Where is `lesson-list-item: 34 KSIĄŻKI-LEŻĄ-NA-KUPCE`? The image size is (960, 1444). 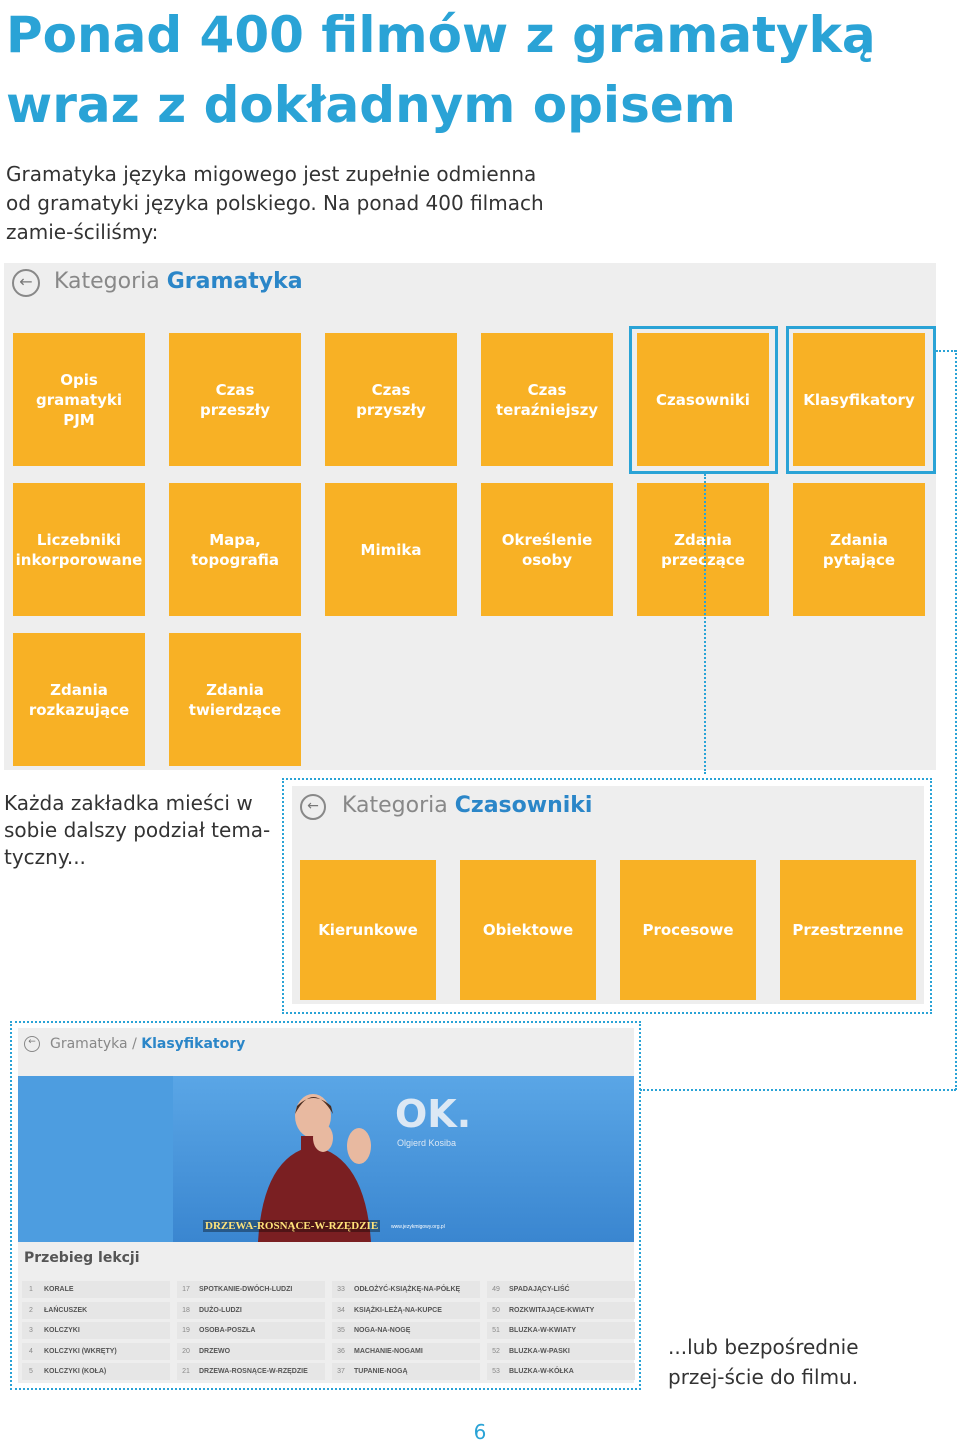
lesson-list-item: 34 KSIĄŻKI-LEŻĄ-NA-KUPCE is located at coordinates (406, 1310).